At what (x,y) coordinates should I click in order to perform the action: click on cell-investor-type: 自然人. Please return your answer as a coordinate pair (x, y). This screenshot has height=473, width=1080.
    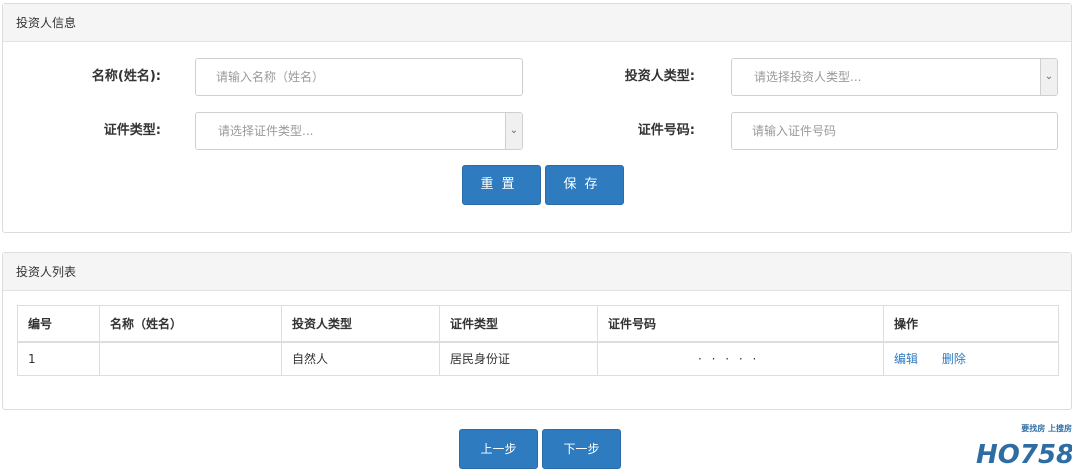
    Looking at the image, I should click on (360, 358).